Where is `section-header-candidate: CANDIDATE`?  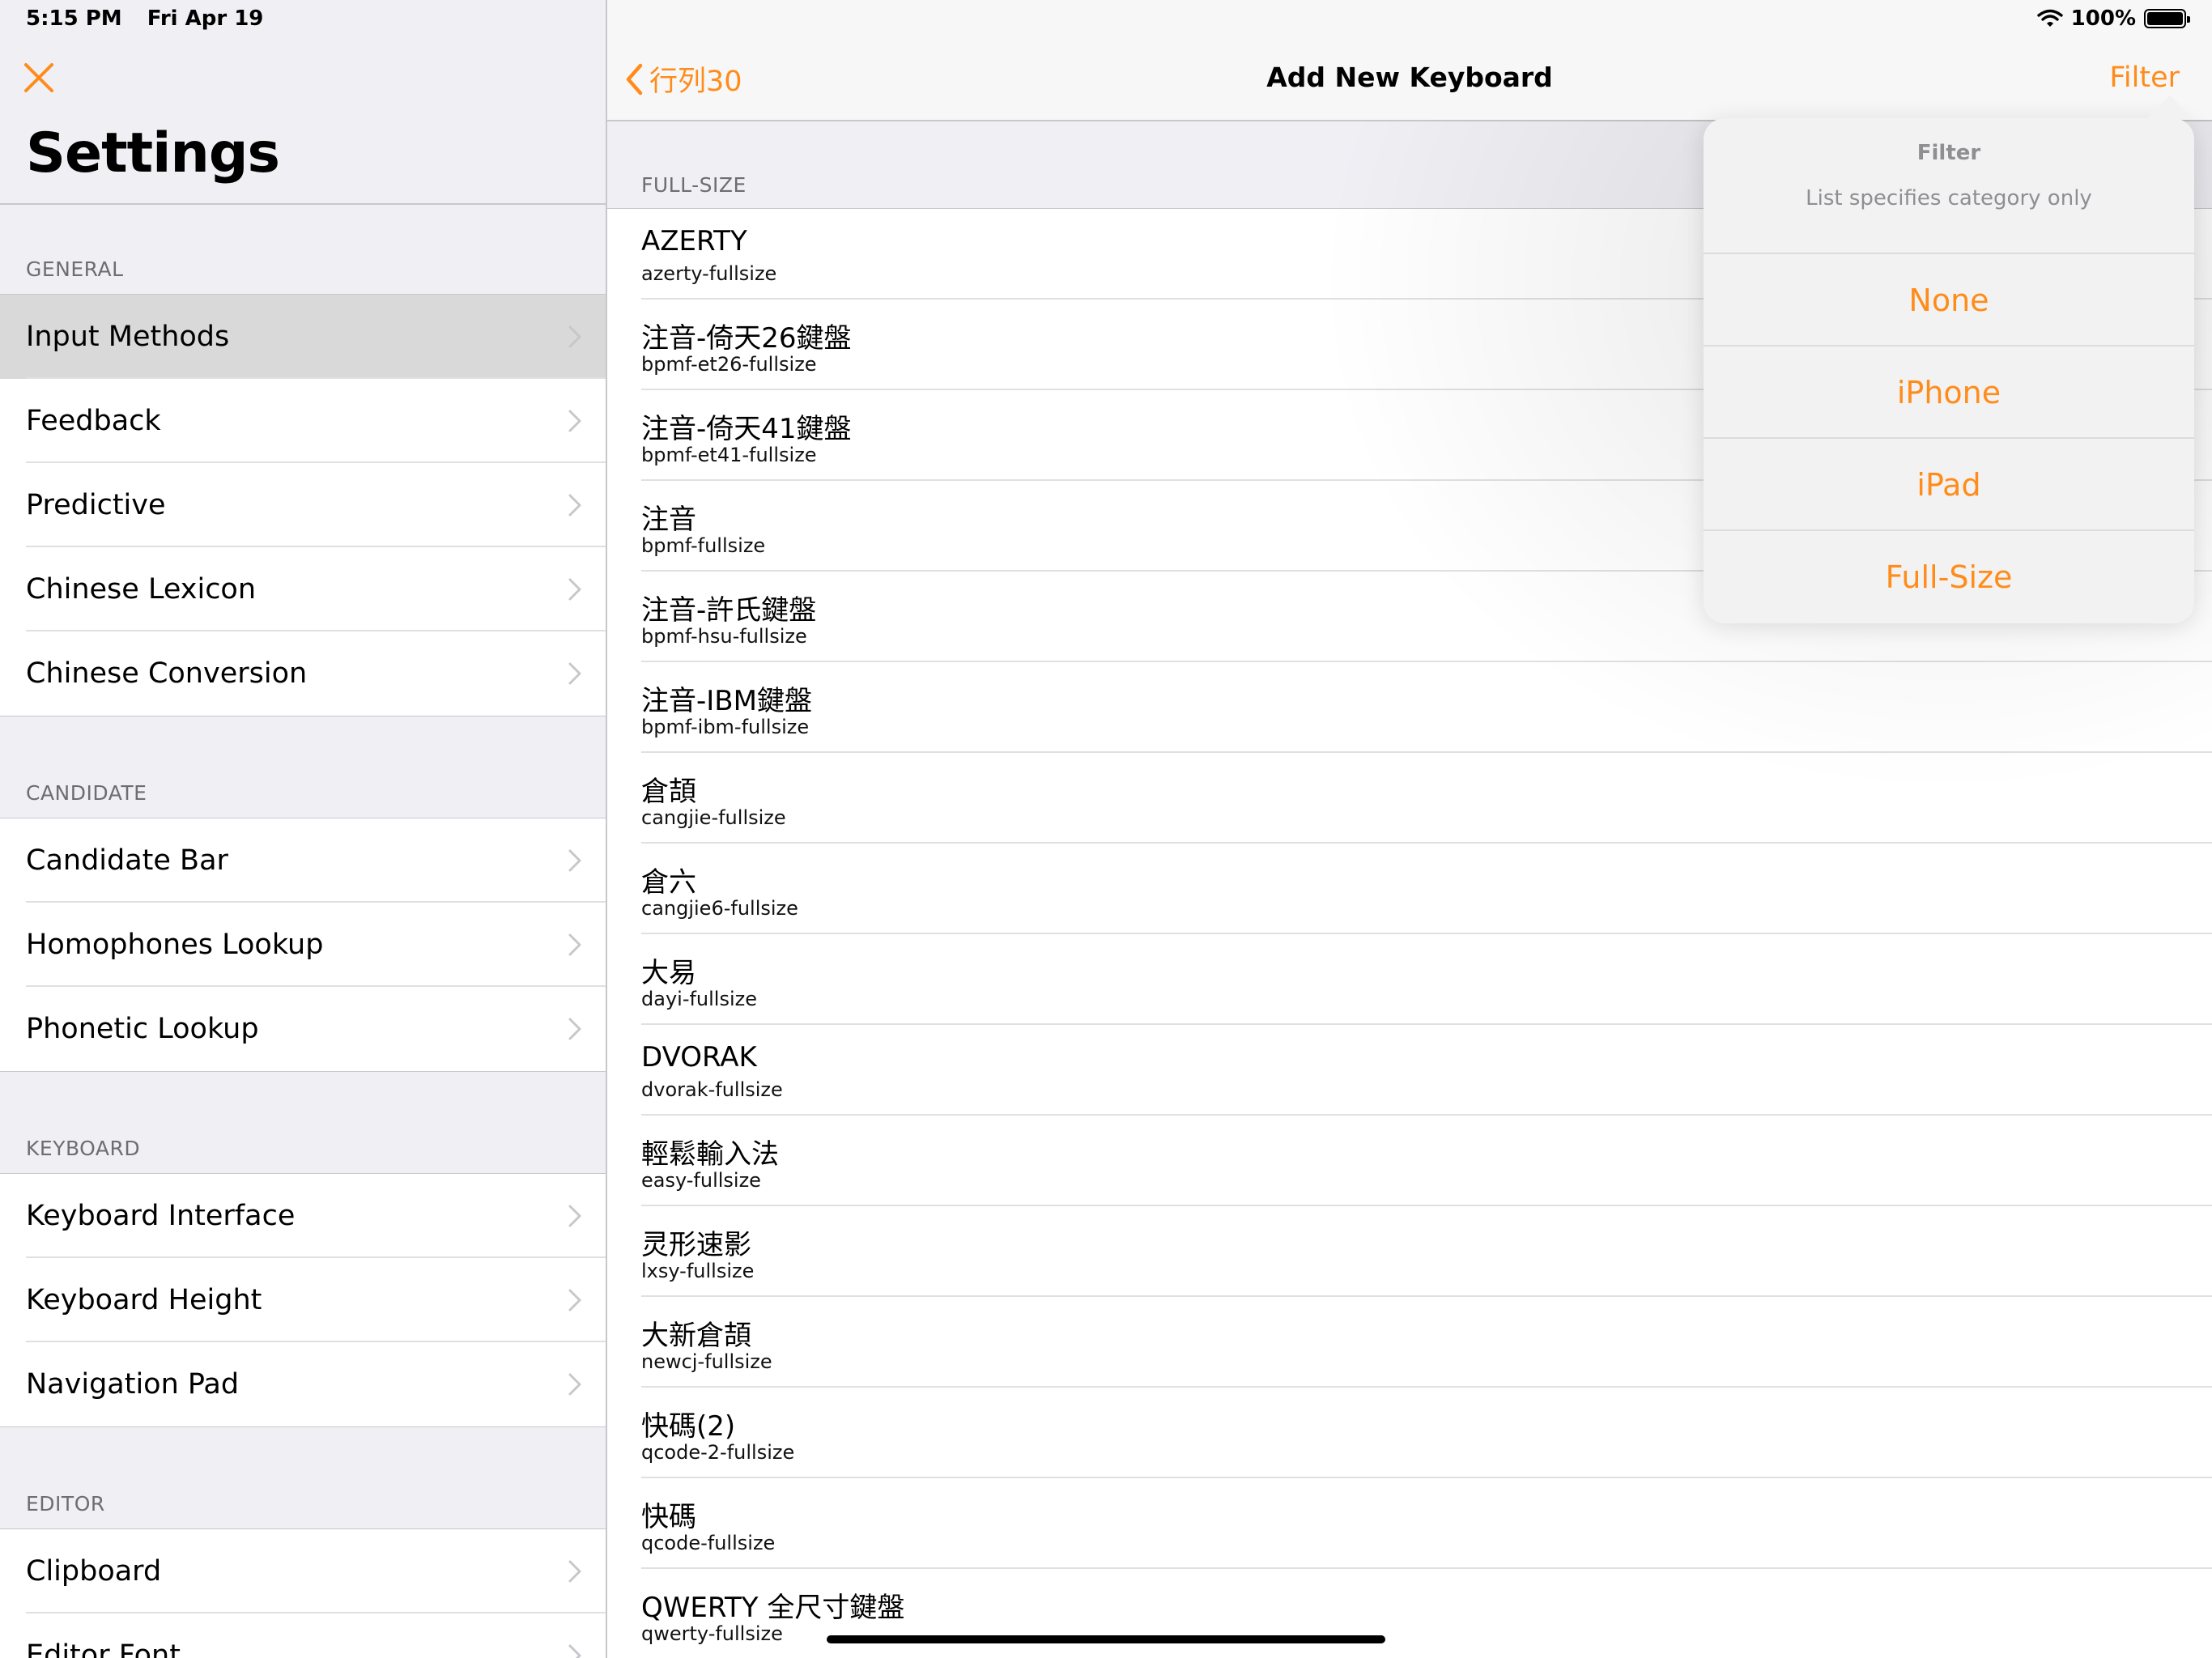 section-header-candidate: CANDIDATE is located at coordinates (87, 793).